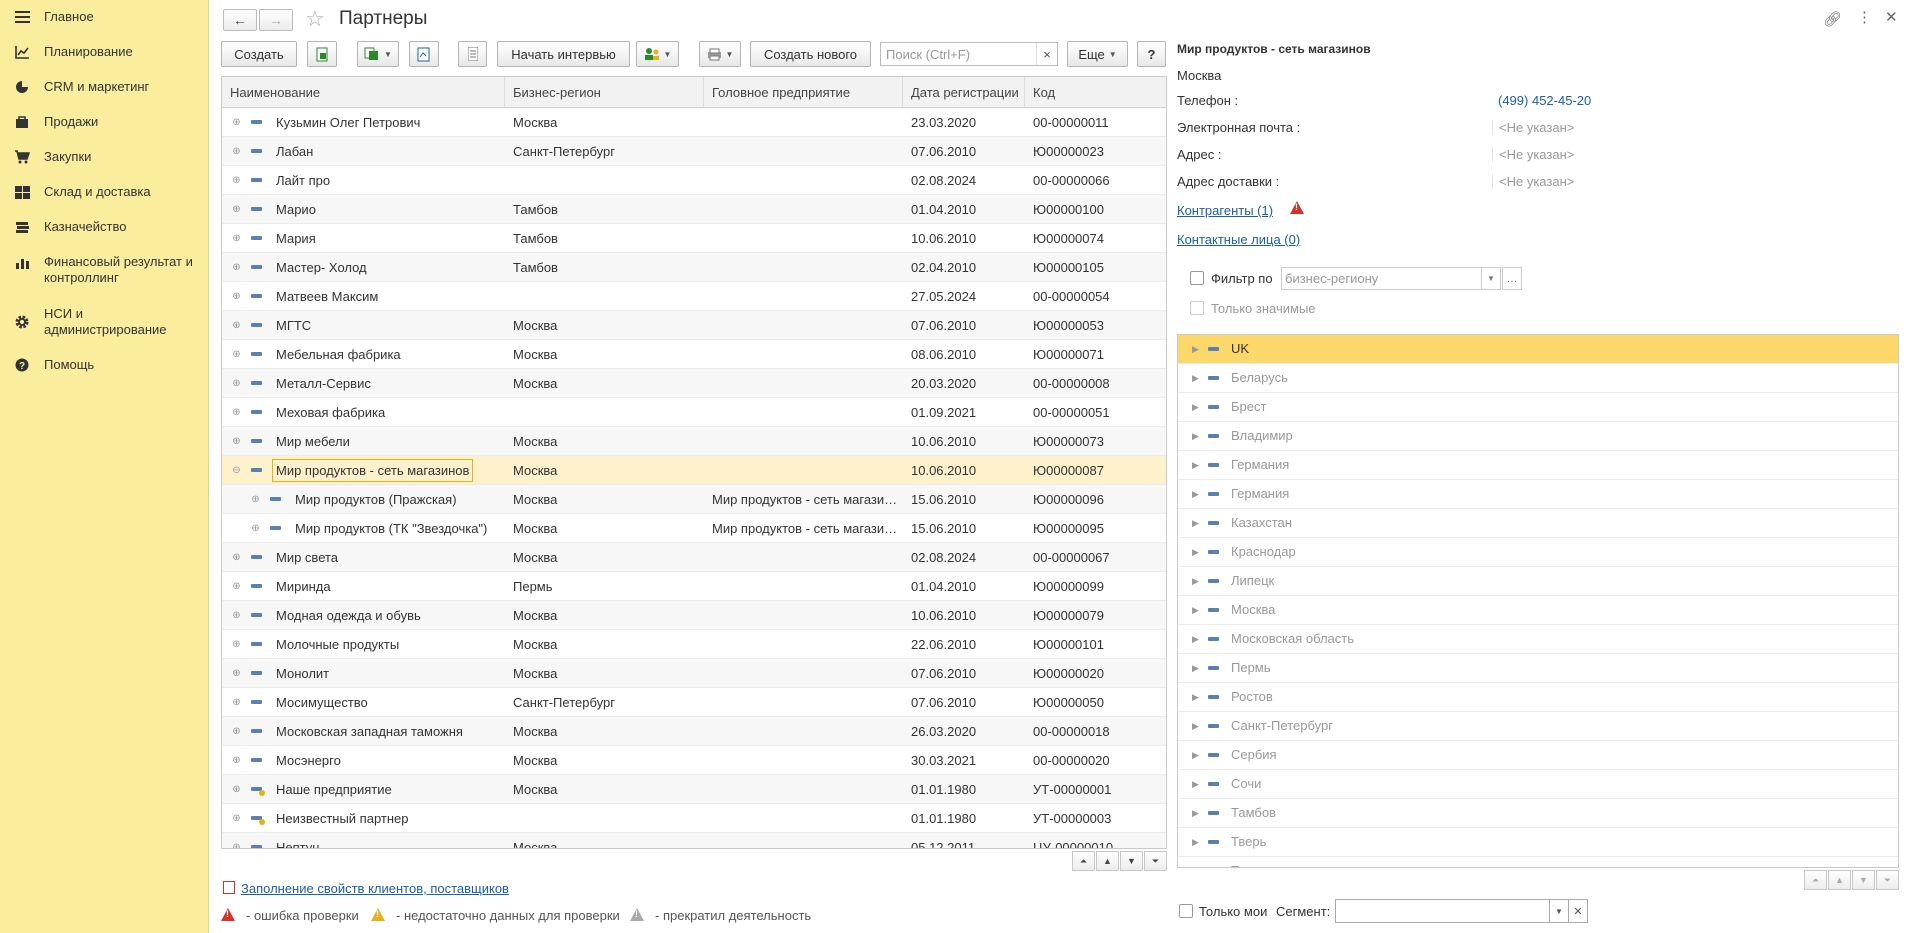 This screenshot has width=1914, height=933. Describe the element at coordinates (424, 54) in the screenshot. I see `report-button` at that location.